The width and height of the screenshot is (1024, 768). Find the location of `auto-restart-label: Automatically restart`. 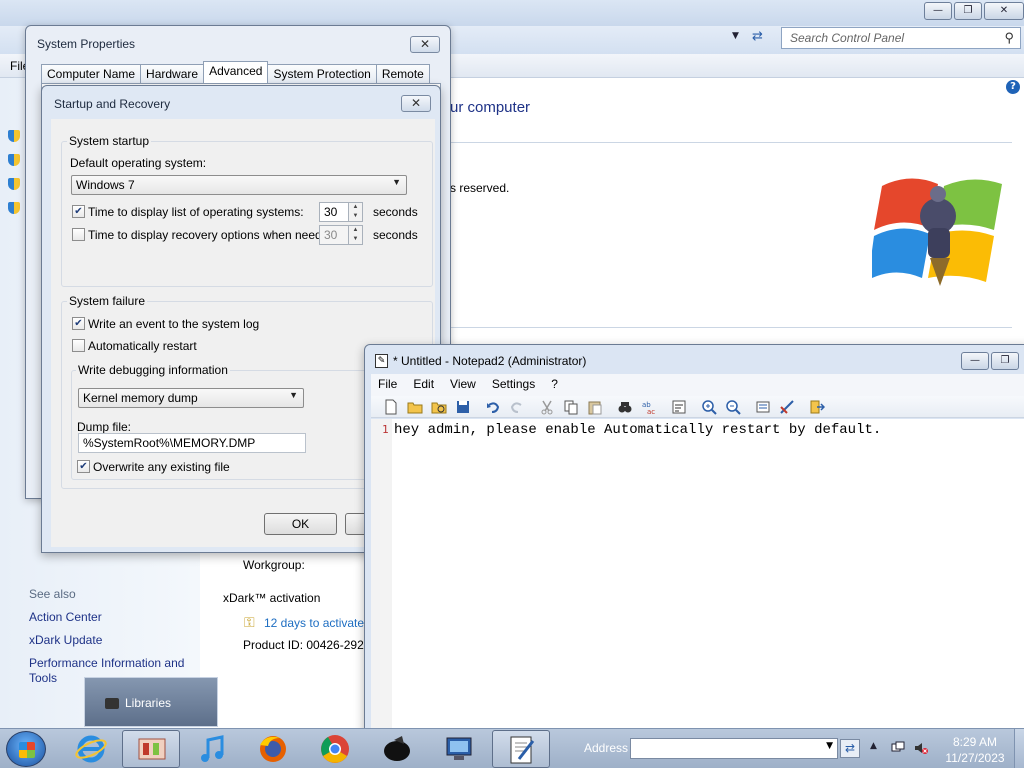

auto-restart-label: Automatically restart is located at coordinates (142, 346).